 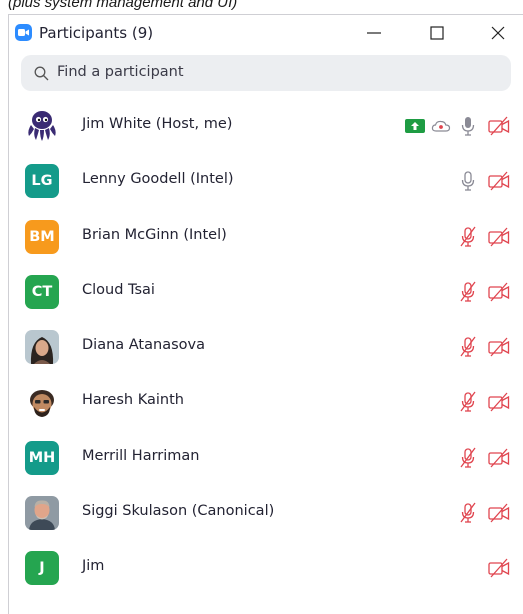 What do you see at coordinates (266, 402) in the screenshot?
I see `participant-row: Haresh Kainth` at bounding box center [266, 402].